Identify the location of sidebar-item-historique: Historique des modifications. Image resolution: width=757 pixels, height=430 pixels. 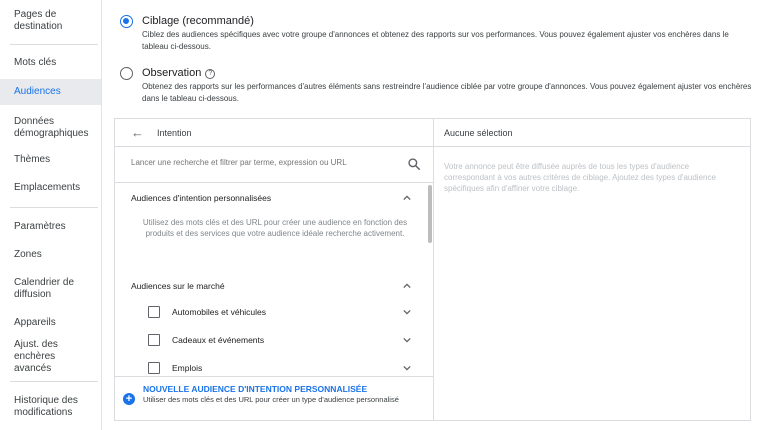
(50, 407).